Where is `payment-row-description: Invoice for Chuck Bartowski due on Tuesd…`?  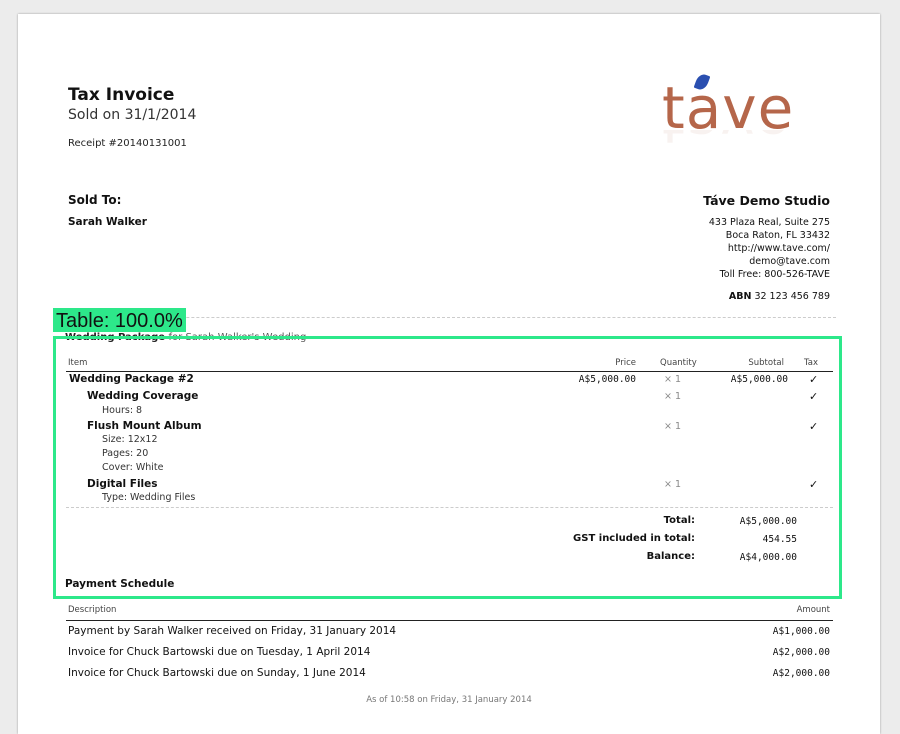
payment-row-description: Invoice for Chuck Bartowski due on Tuesd… is located at coordinates (219, 652).